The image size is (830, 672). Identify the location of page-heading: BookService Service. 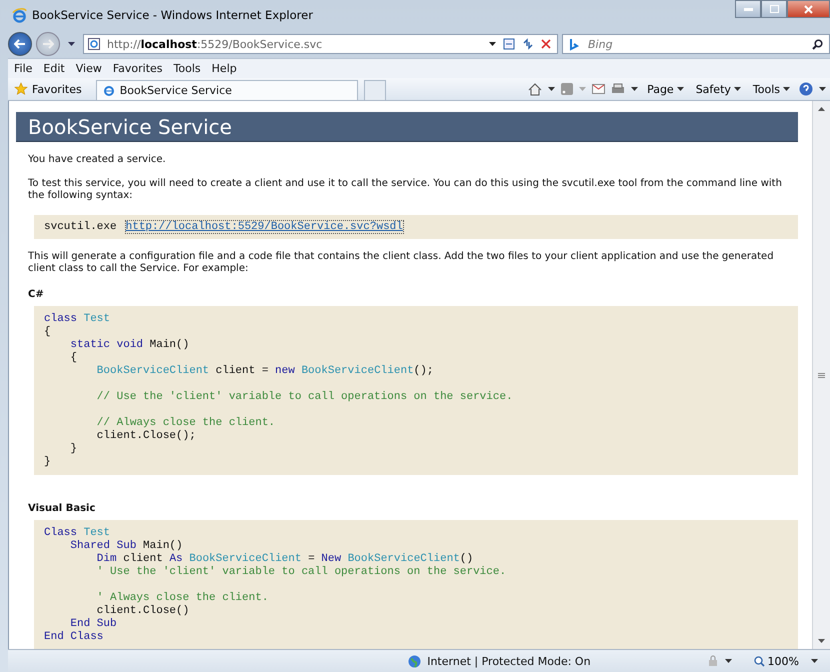
(407, 127).